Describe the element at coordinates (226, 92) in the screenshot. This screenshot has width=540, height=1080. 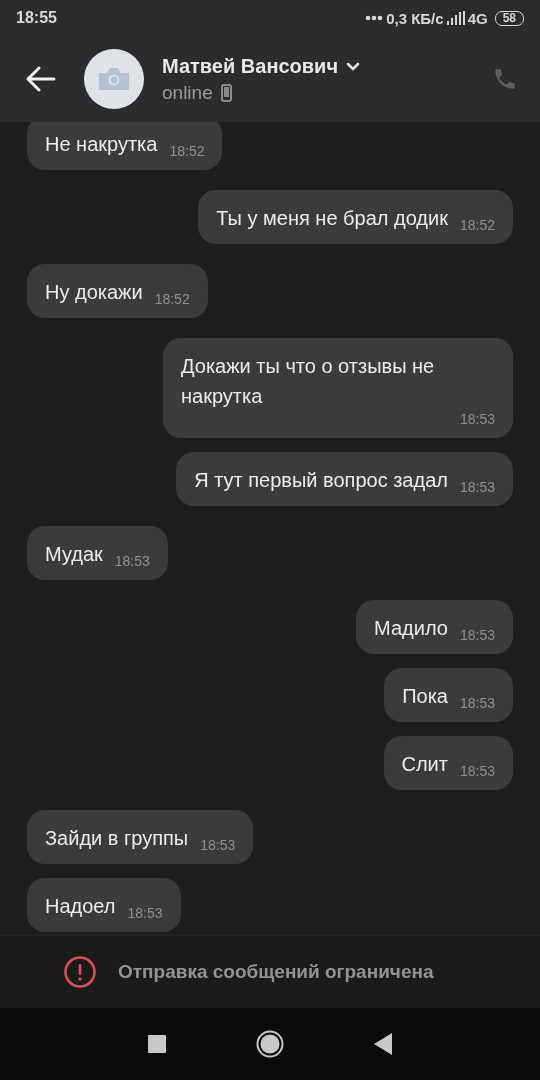
I see `phone-device-icon` at that location.